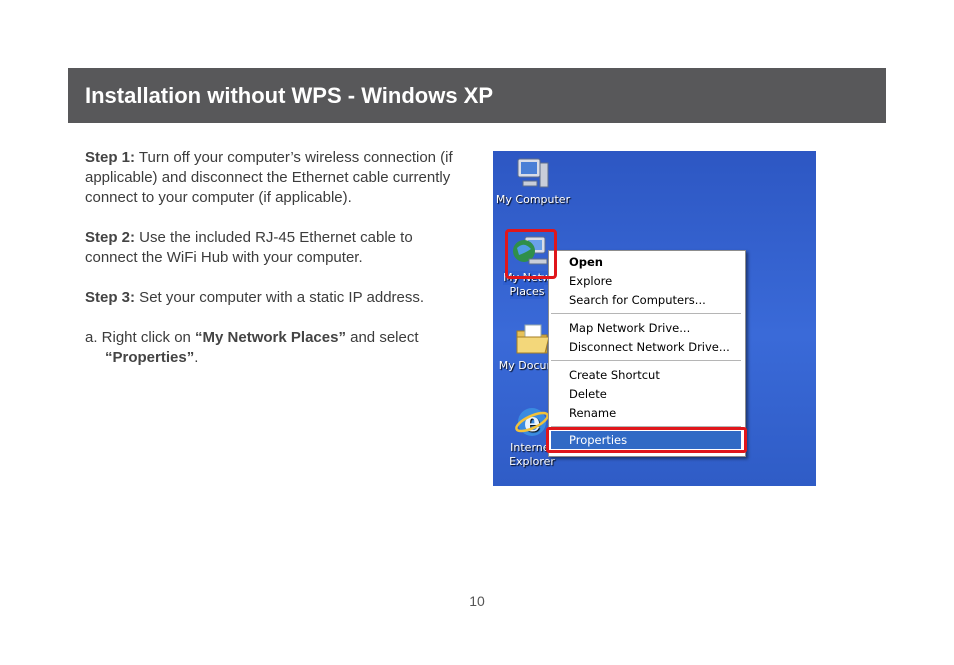 The height and width of the screenshot is (665, 954). Describe the element at coordinates (588, 394) in the screenshot. I see `menu-item-delete: Delete` at that location.